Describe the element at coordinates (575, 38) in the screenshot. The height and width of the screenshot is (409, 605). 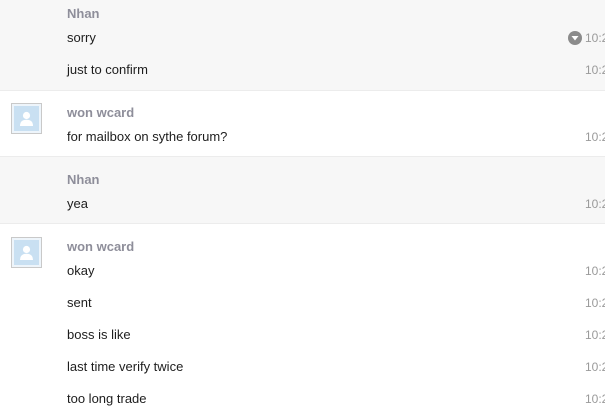
I see `chevron-down-icon` at that location.